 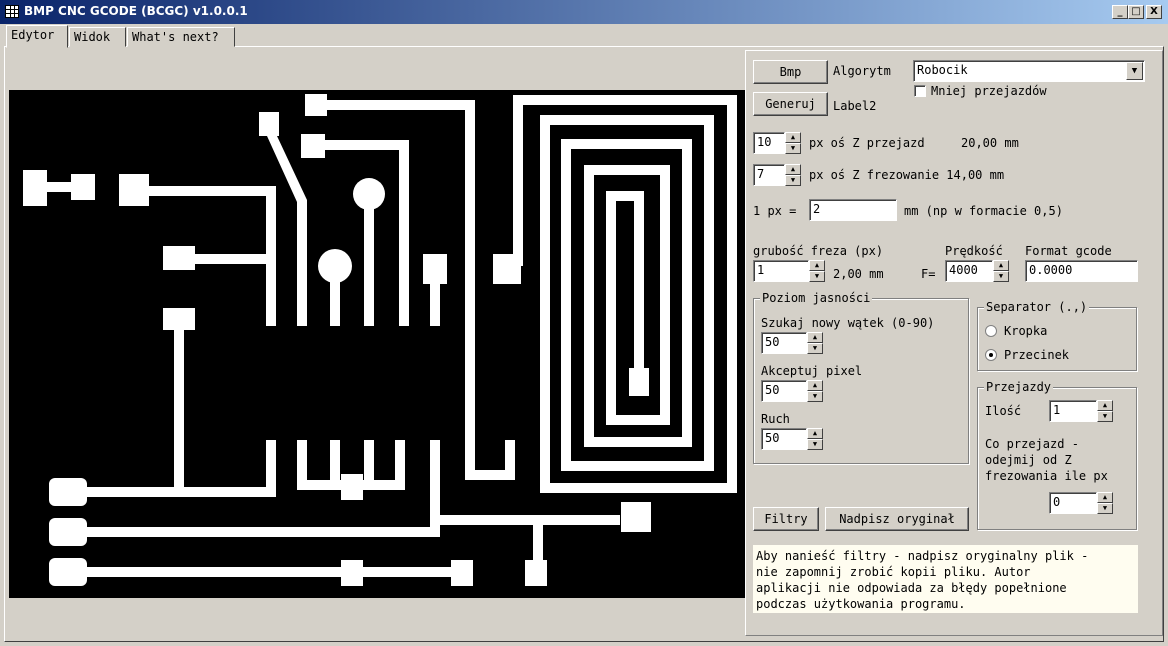 What do you see at coordinates (784, 343) in the screenshot?
I see `search-thread-value: 50` at bounding box center [784, 343].